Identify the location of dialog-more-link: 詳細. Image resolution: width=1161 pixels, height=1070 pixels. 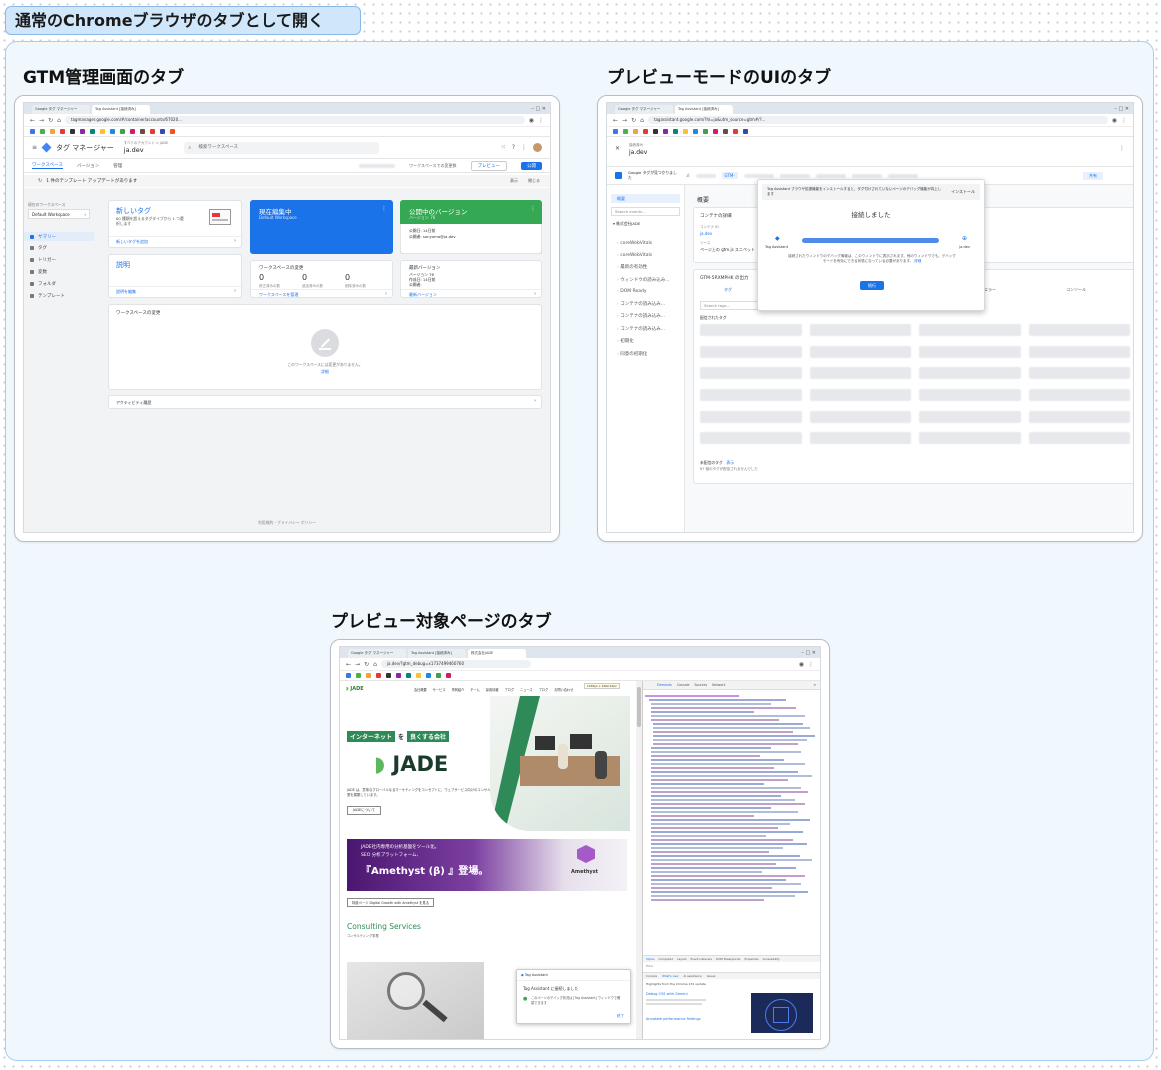
(917, 261).